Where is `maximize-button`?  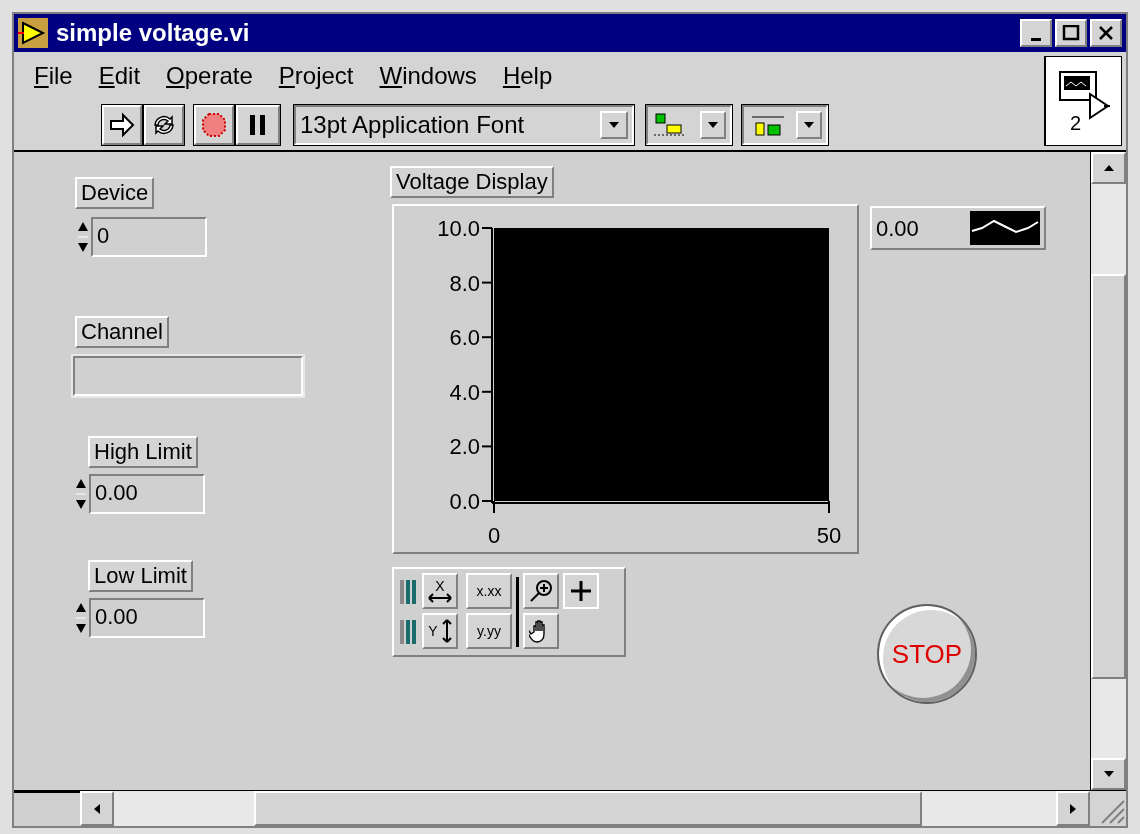 maximize-button is located at coordinates (1071, 33).